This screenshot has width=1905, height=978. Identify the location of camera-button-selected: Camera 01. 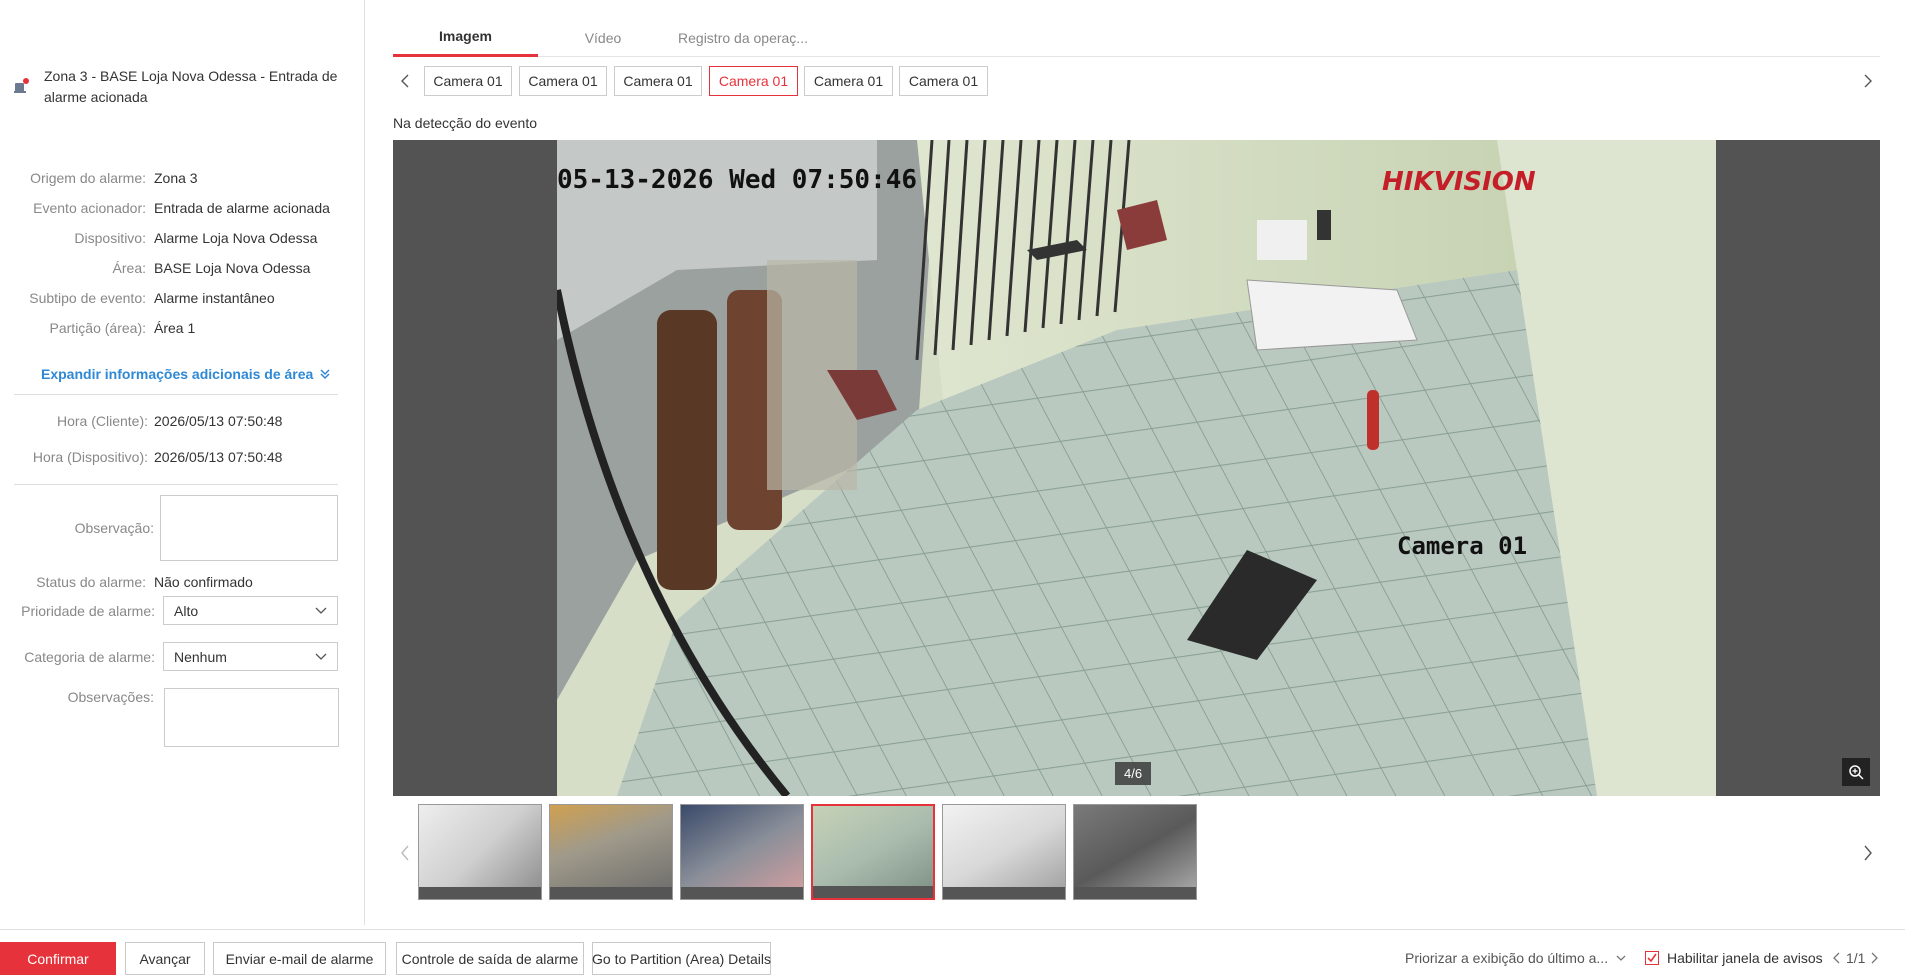
(753, 81).